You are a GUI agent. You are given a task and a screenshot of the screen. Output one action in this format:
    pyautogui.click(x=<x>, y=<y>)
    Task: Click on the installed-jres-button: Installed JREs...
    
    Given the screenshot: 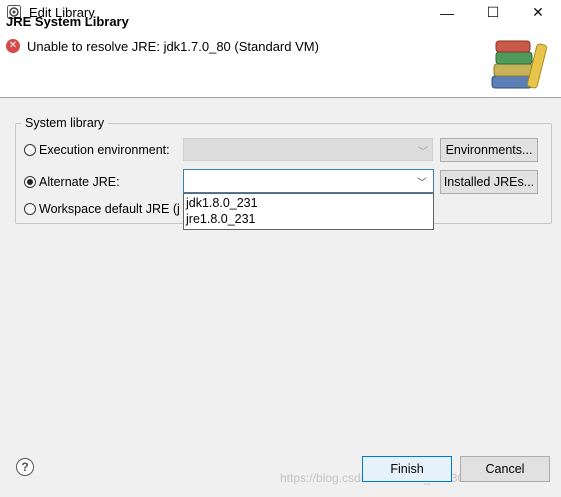 What is the action you would take?
    pyautogui.click(x=489, y=182)
    